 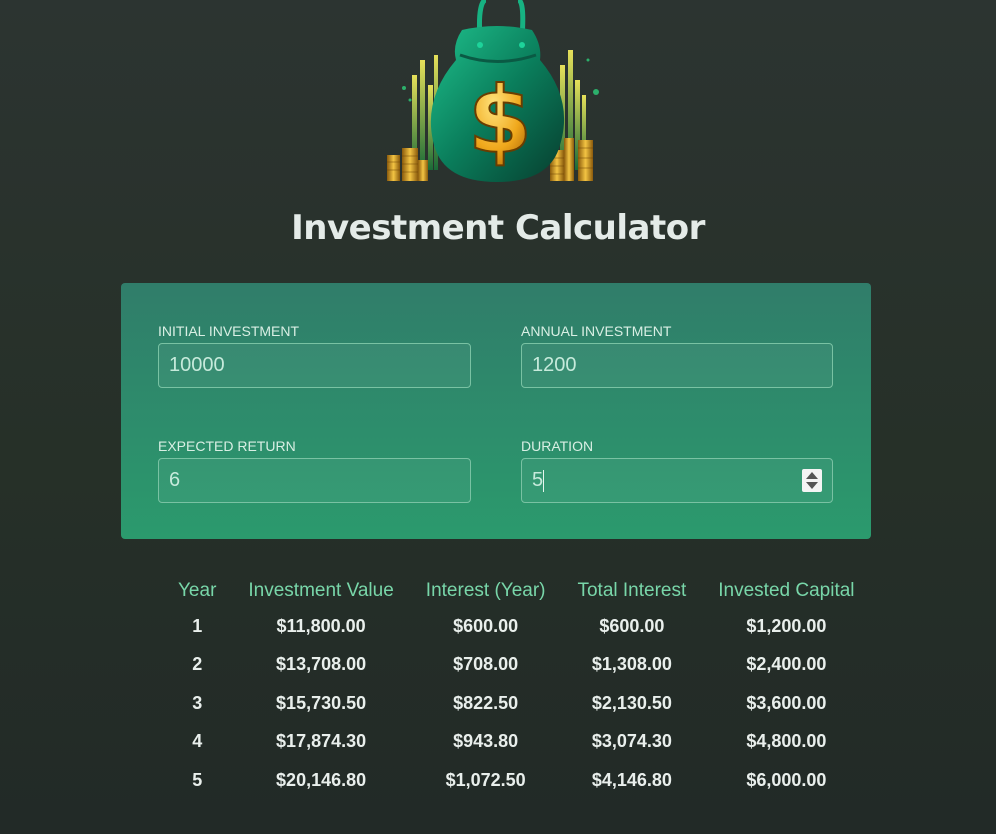 What do you see at coordinates (486, 664) in the screenshot?
I see `cell-interest-year: $708.00` at bounding box center [486, 664].